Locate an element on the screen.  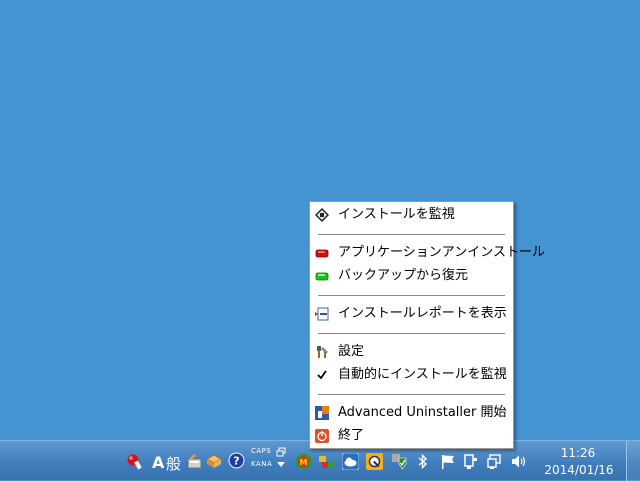
svg-text: M is located at coordinates (304, 462).